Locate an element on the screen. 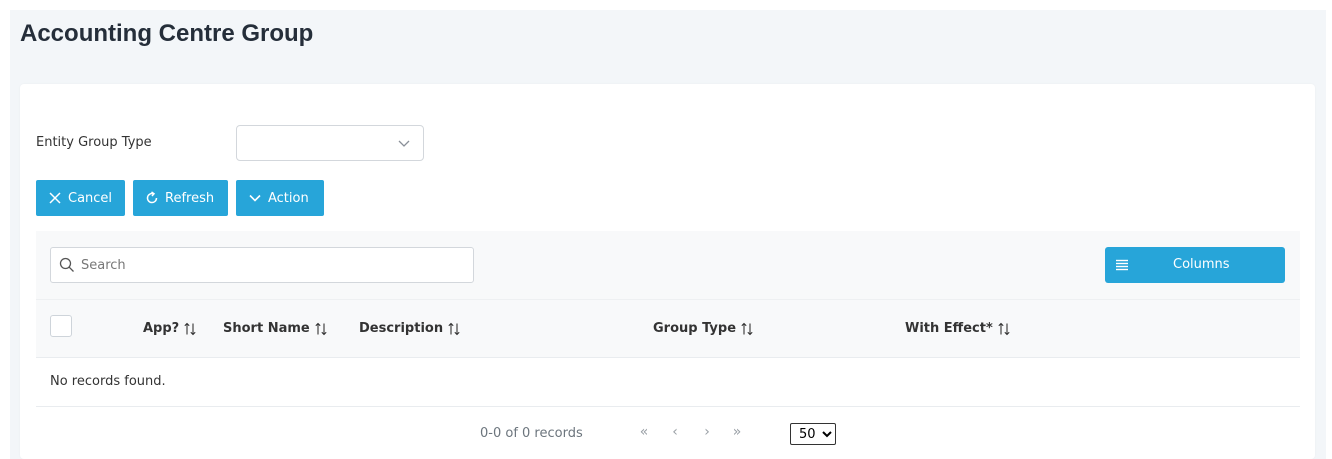 The height and width of the screenshot is (459, 1332). refresh-icon is located at coordinates (152, 197).